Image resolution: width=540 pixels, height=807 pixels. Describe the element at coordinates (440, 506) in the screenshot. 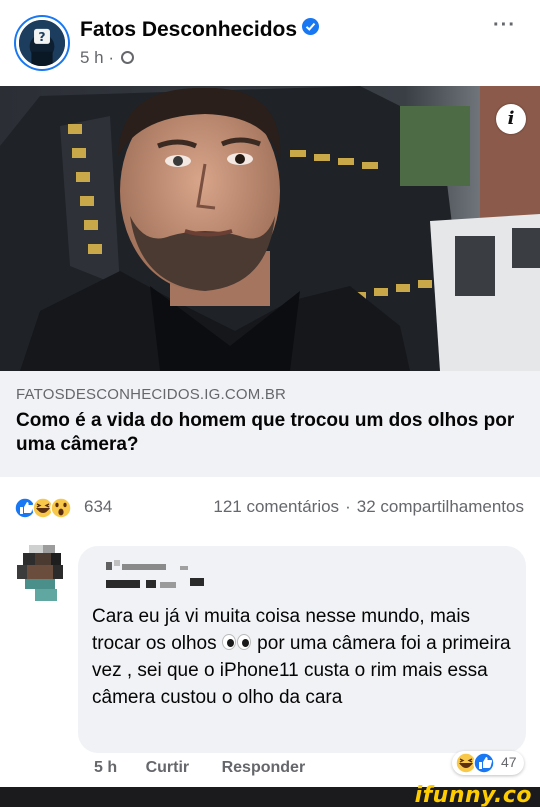

I see `shares-count: 32 compartilhamentos` at that location.